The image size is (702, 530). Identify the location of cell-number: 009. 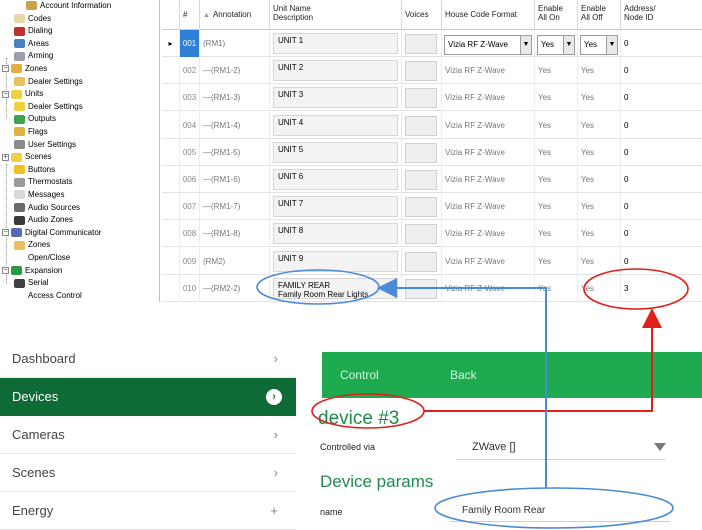
(190, 261).